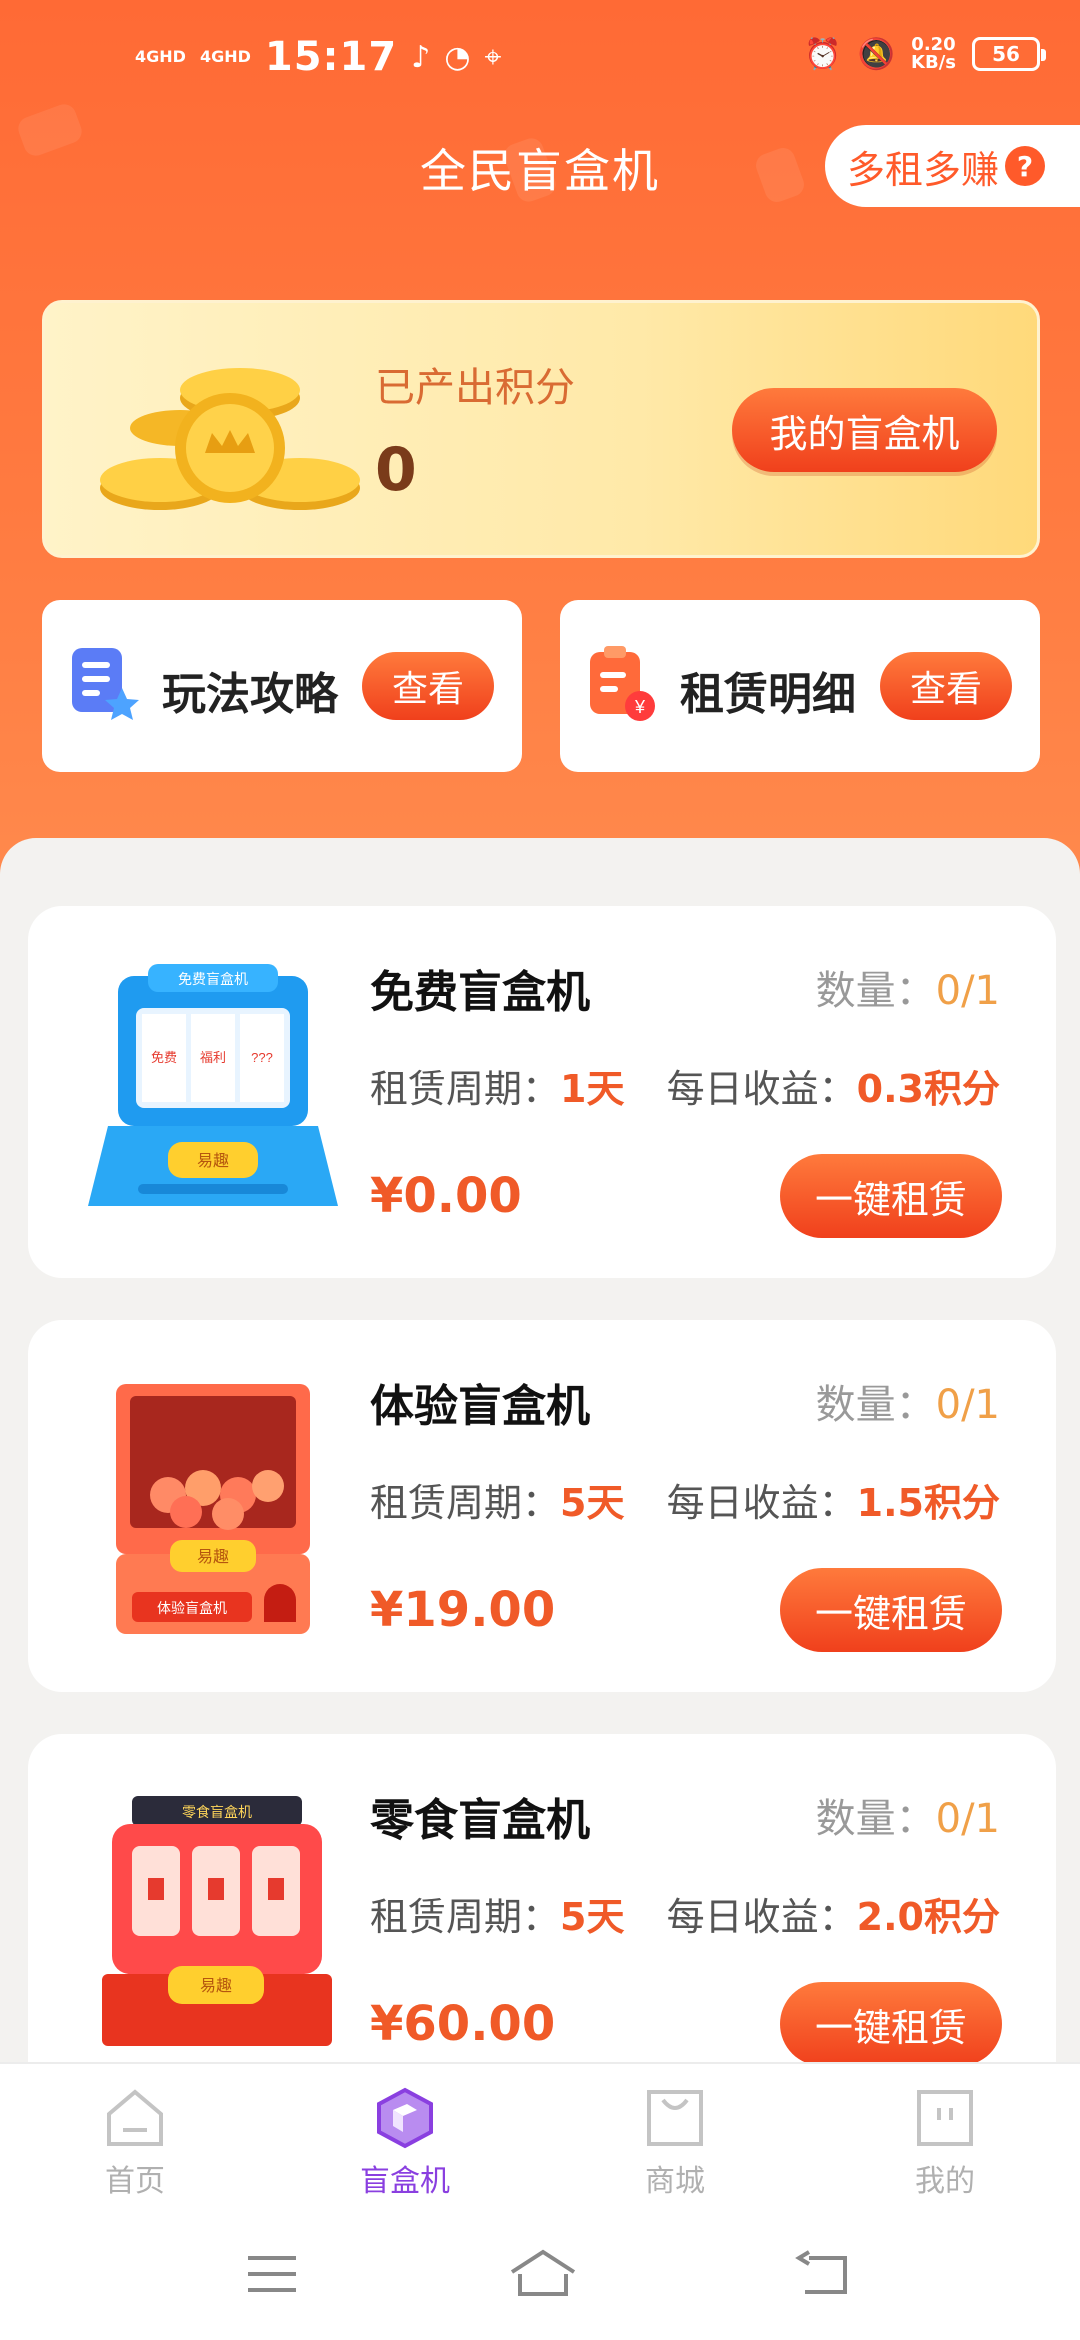  What do you see at coordinates (923, 169) in the screenshot?
I see `multi-rent-label: 多租多赚` at bounding box center [923, 169].